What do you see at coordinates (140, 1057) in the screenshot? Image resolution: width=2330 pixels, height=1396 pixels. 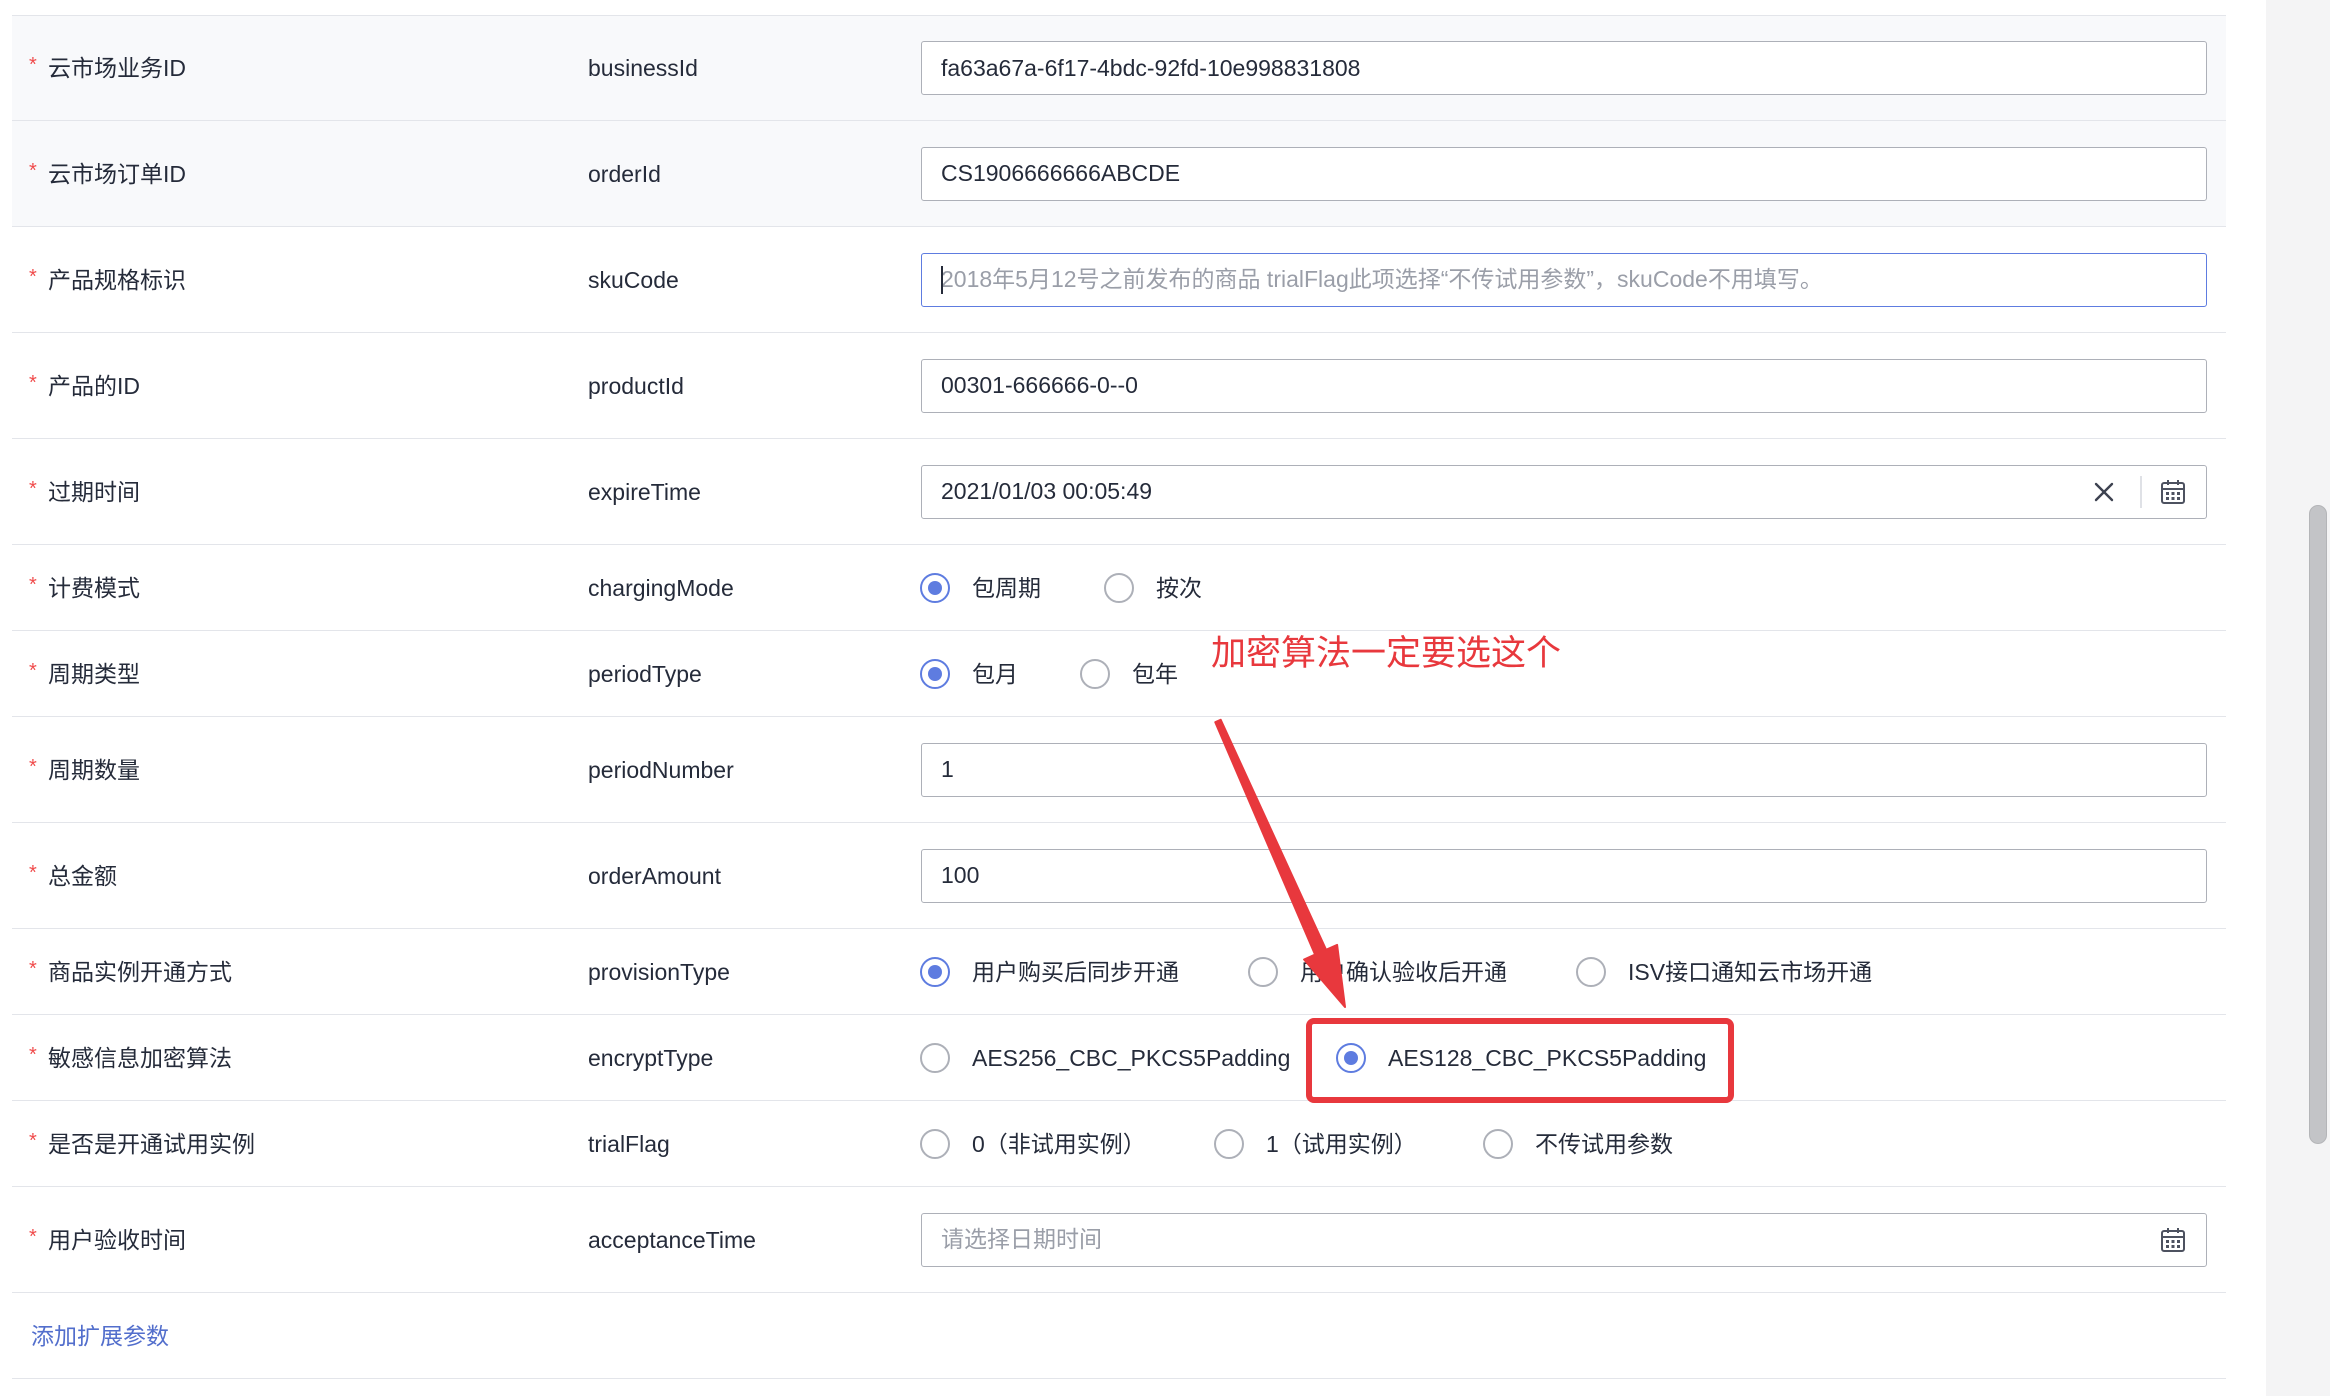 I see `field-label-encrypt-type: 敏感信息加密算法` at bounding box center [140, 1057].